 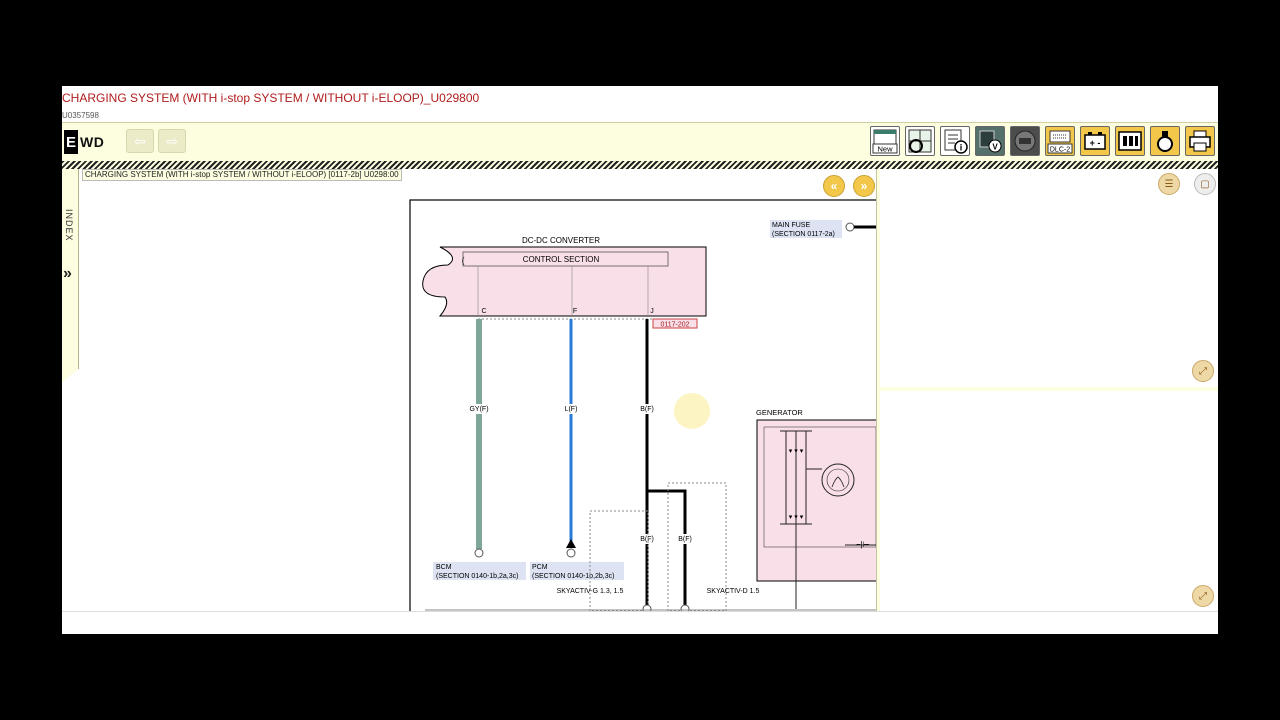 What do you see at coordinates (685, 539) in the screenshot?
I see `wire-b-label-3: B(F)` at bounding box center [685, 539].